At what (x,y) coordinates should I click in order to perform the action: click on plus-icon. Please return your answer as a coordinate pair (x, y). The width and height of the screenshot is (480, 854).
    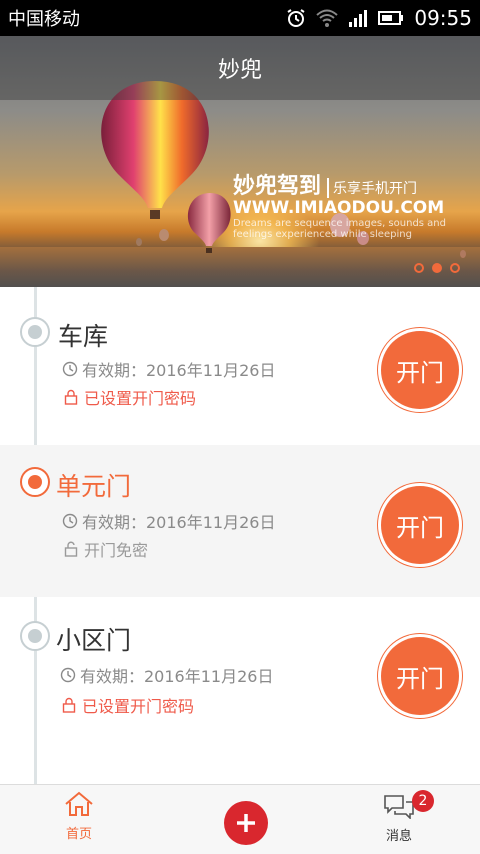
    Looking at the image, I should click on (246, 823).